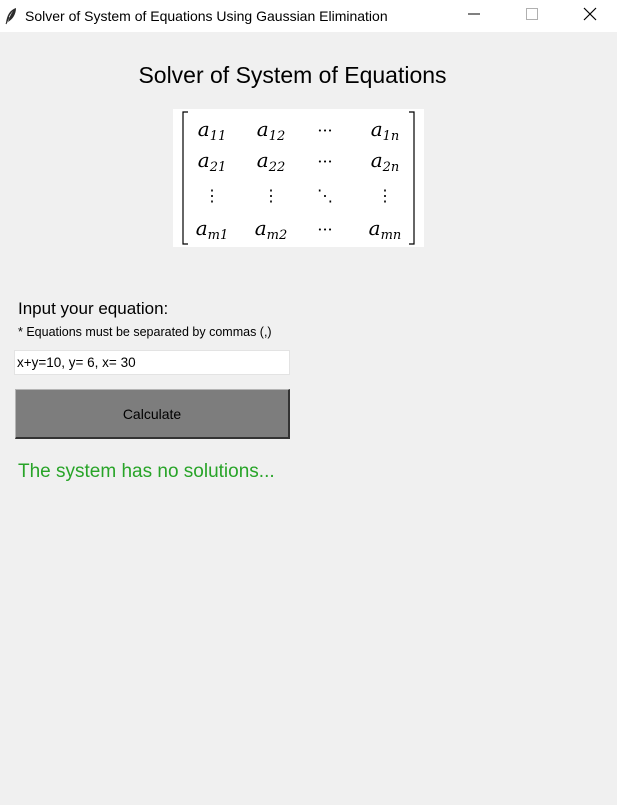  Describe the element at coordinates (325, 195) in the screenshot. I see `matrix-cell: ⋱` at that location.